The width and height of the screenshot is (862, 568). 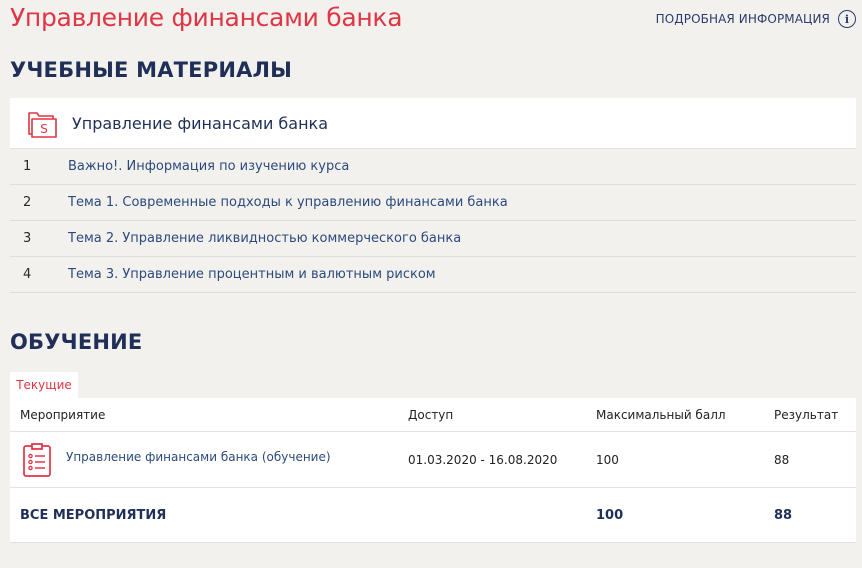 What do you see at coordinates (27, 166) in the screenshot?
I see `item-number: 1` at bounding box center [27, 166].